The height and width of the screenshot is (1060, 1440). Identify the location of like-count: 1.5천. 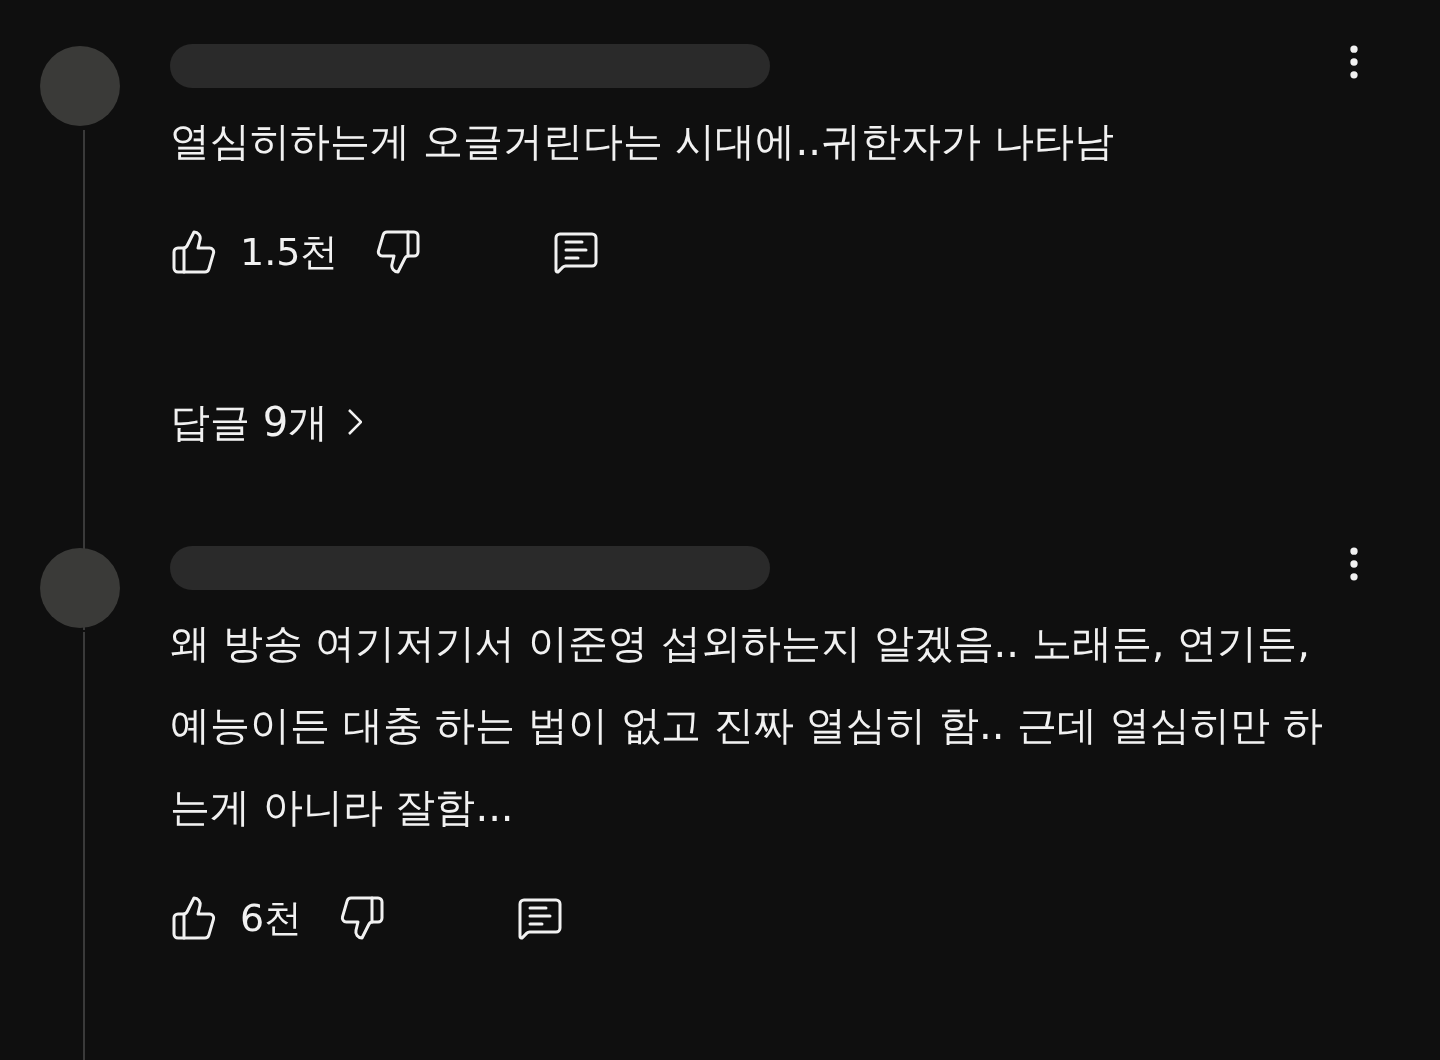
(289, 252).